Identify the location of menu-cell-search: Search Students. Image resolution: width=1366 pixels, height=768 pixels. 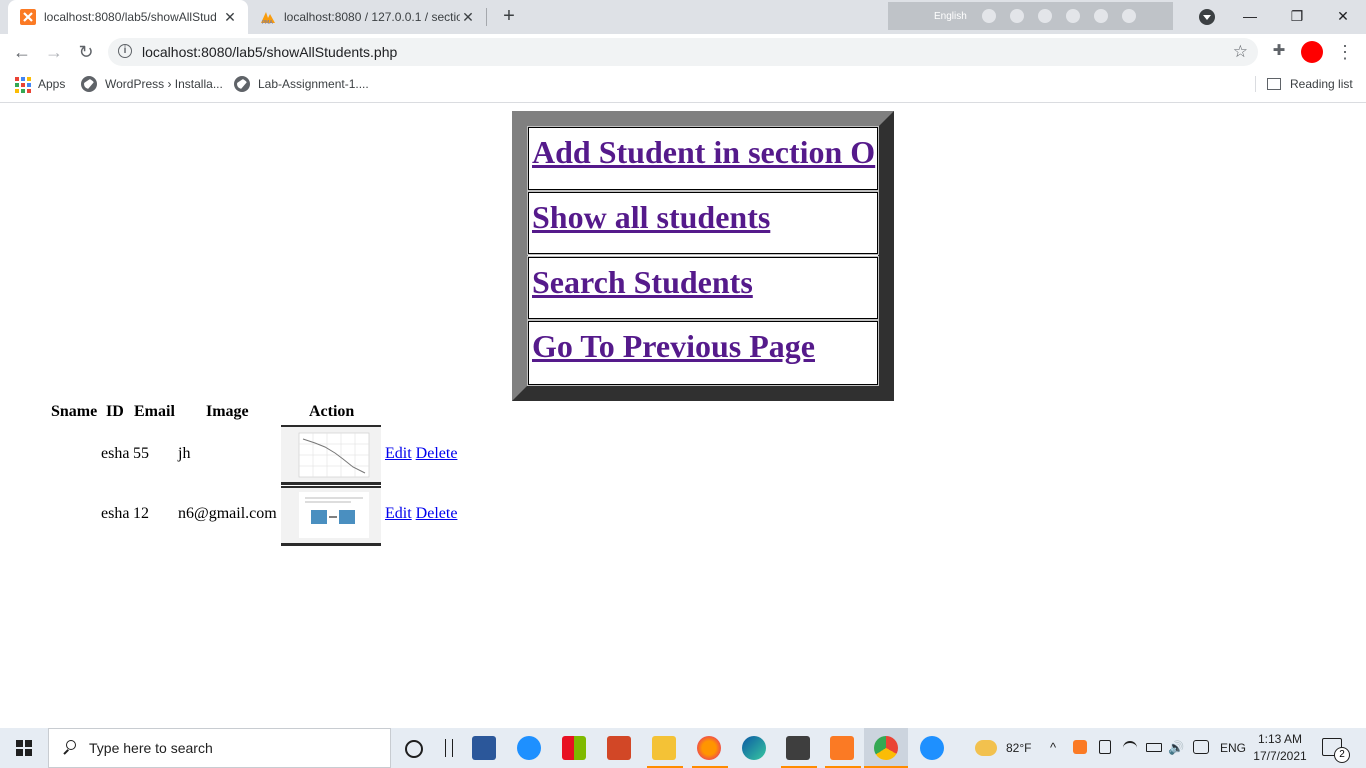
(703, 288).